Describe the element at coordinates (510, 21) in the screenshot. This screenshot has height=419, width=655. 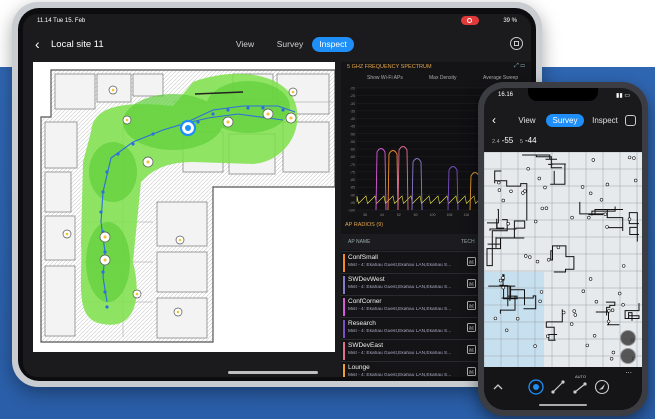
I see `battery-level: 39 %` at that location.